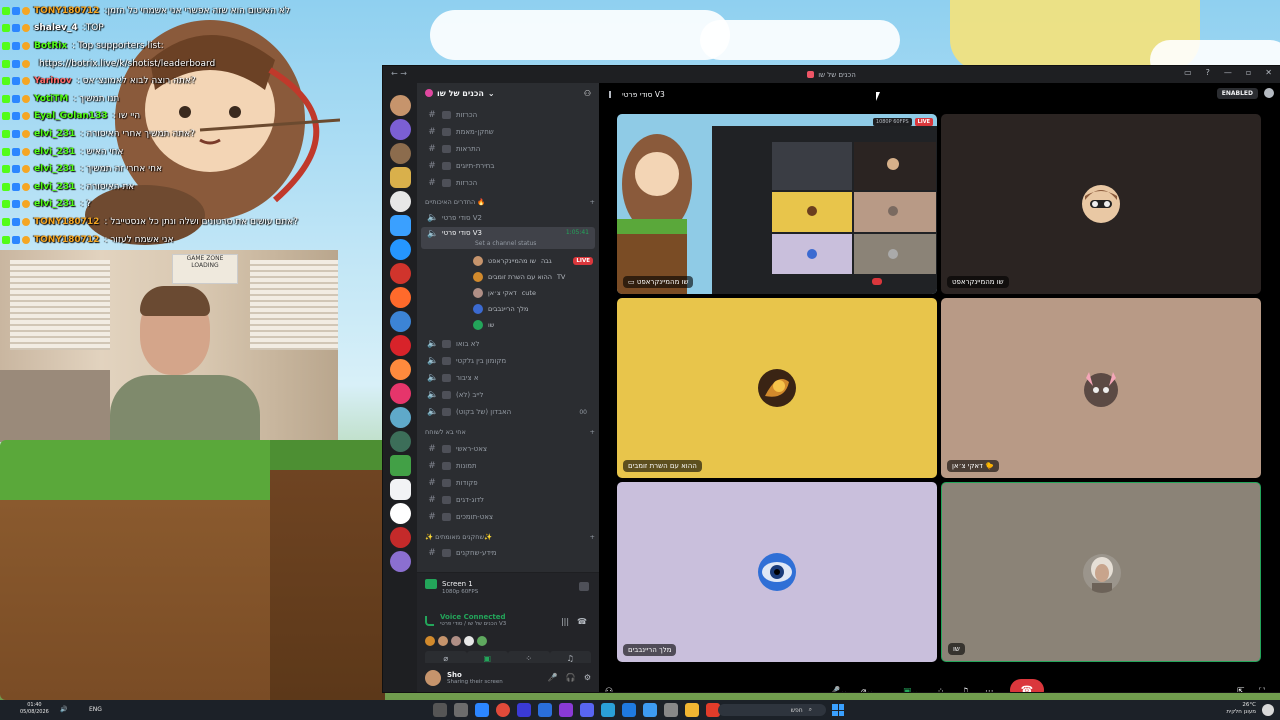  I want to click on text-channel: # מידע-שחקנים, so click(508, 553).